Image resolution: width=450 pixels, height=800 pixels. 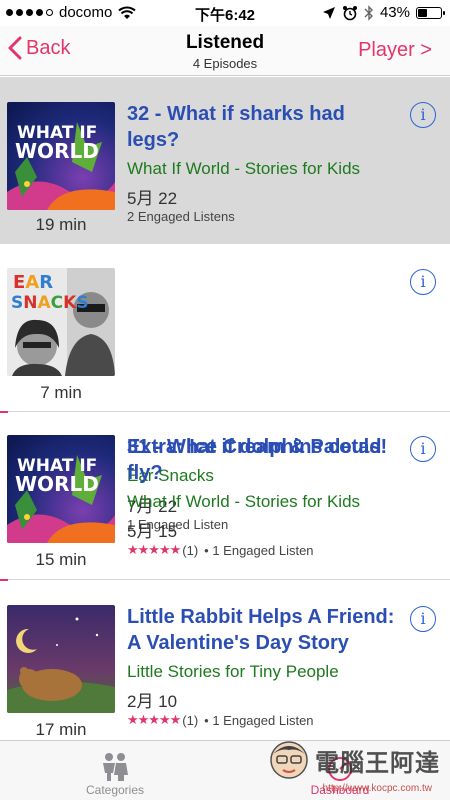 What do you see at coordinates (225, 13) in the screenshot?
I see `status-bar: docomo 下午6:42 43%` at bounding box center [225, 13].